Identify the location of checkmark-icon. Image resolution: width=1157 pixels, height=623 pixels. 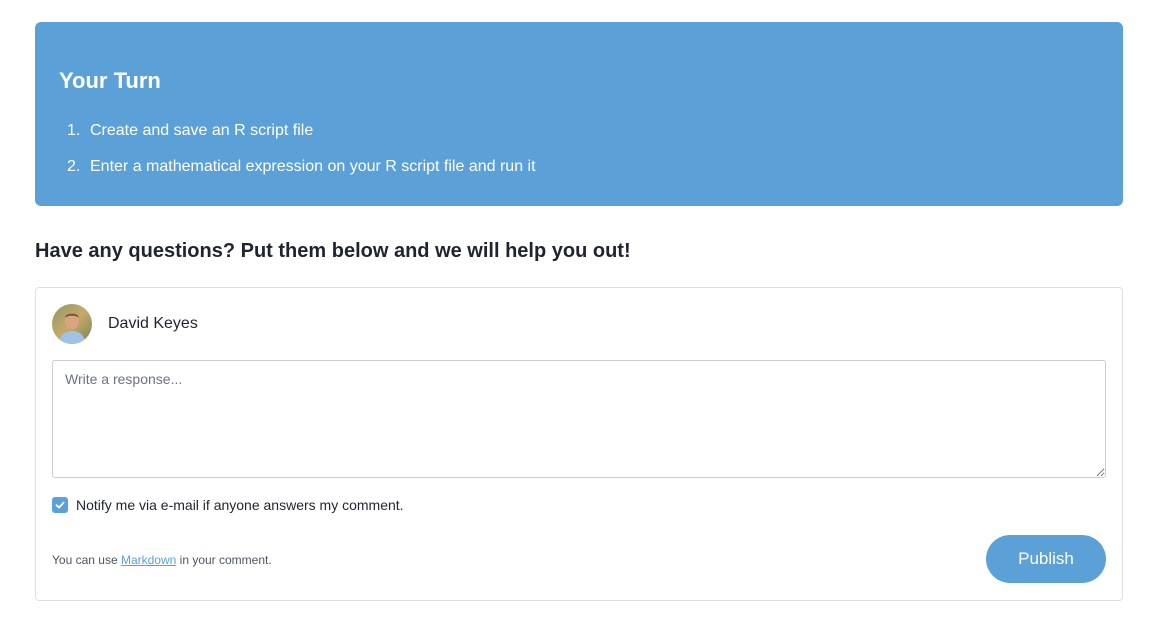
(60, 505).